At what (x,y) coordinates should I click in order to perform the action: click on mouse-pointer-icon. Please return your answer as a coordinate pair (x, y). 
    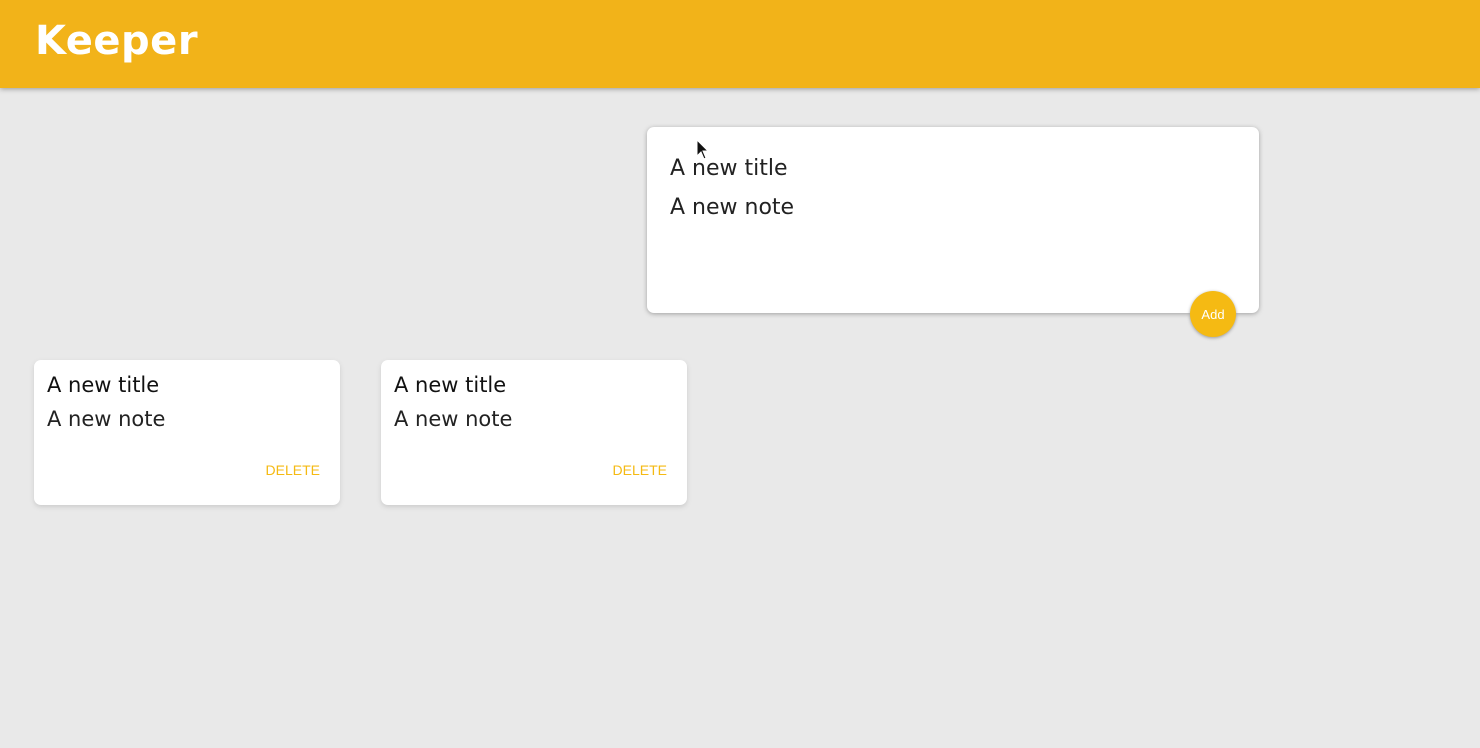
    Looking at the image, I should click on (703, 149).